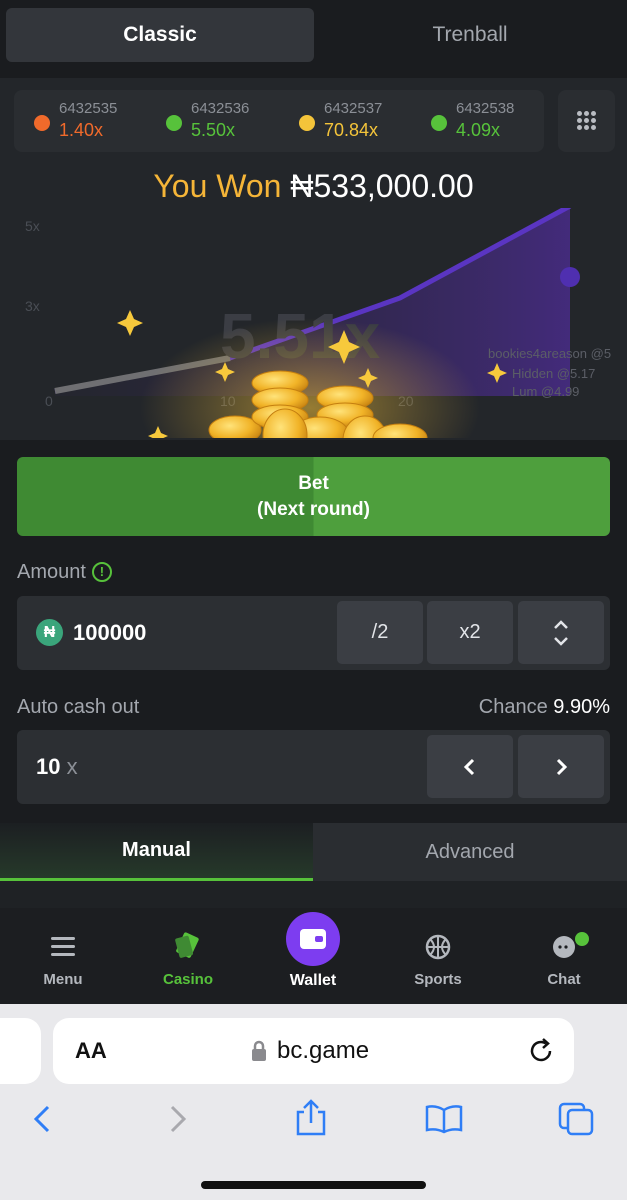 Image resolution: width=627 pixels, height=1200 pixels. What do you see at coordinates (571, 945) in the screenshot?
I see `chat-icon` at bounding box center [571, 945].